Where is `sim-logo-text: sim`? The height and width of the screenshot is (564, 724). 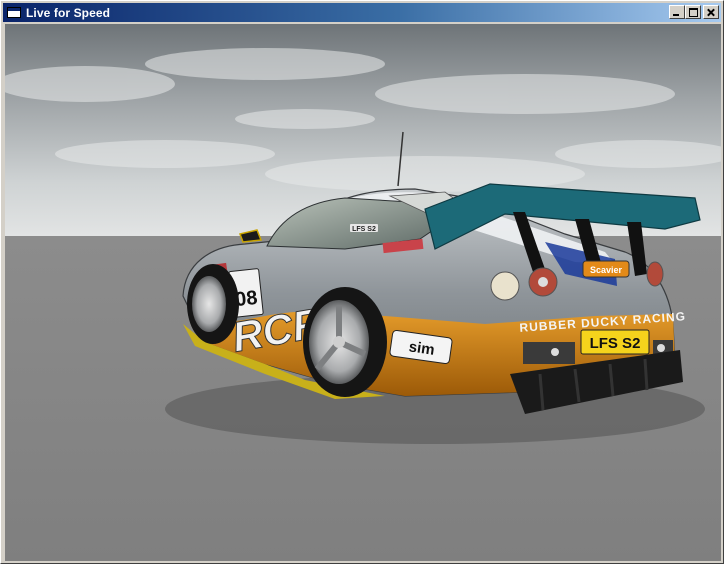
sim-logo-text: sim is located at coordinates (422, 348).